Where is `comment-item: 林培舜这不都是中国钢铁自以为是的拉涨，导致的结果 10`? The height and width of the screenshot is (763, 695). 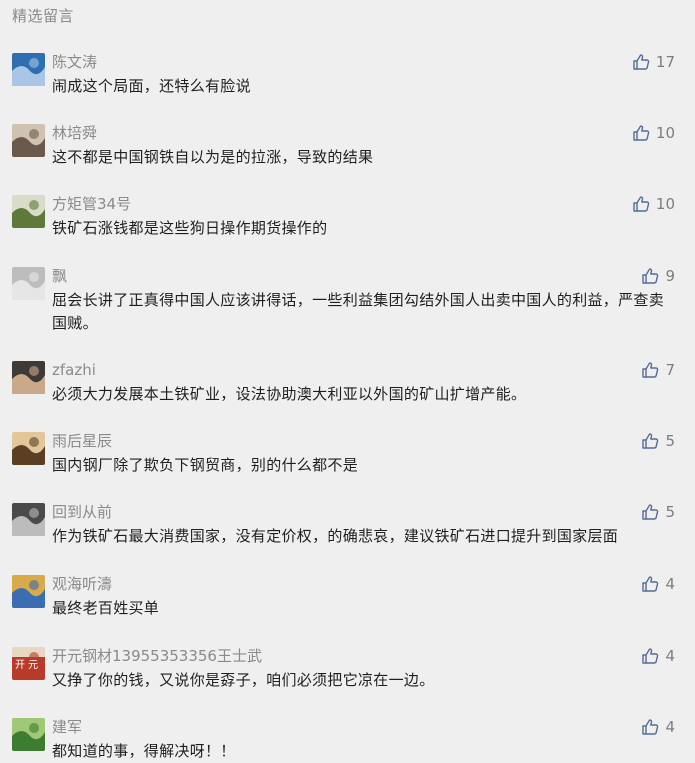
comment-item: 林培舜这不都是中国钢铁自以为是的拉涨，导致的结果 10 is located at coordinates (347, 159).